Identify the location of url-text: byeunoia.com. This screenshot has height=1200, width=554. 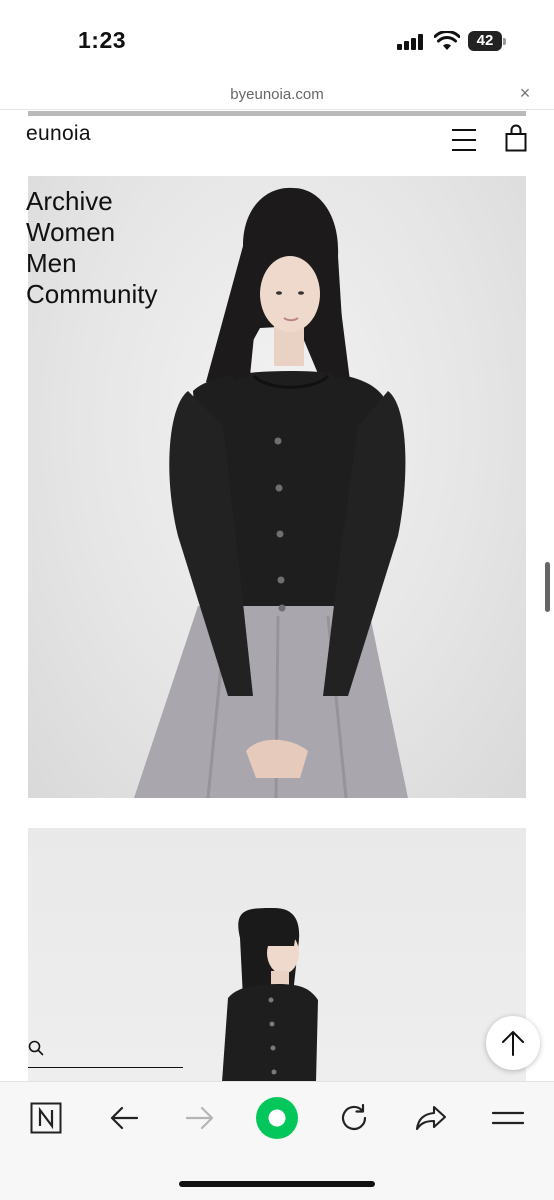
(277, 94).